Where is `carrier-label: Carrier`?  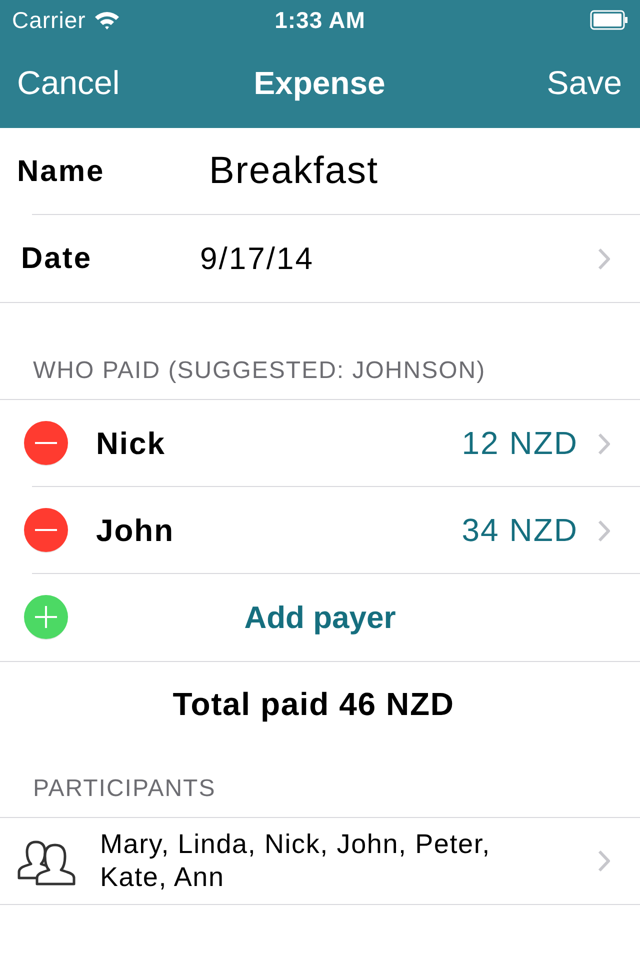 carrier-label: Carrier is located at coordinates (49, 20).